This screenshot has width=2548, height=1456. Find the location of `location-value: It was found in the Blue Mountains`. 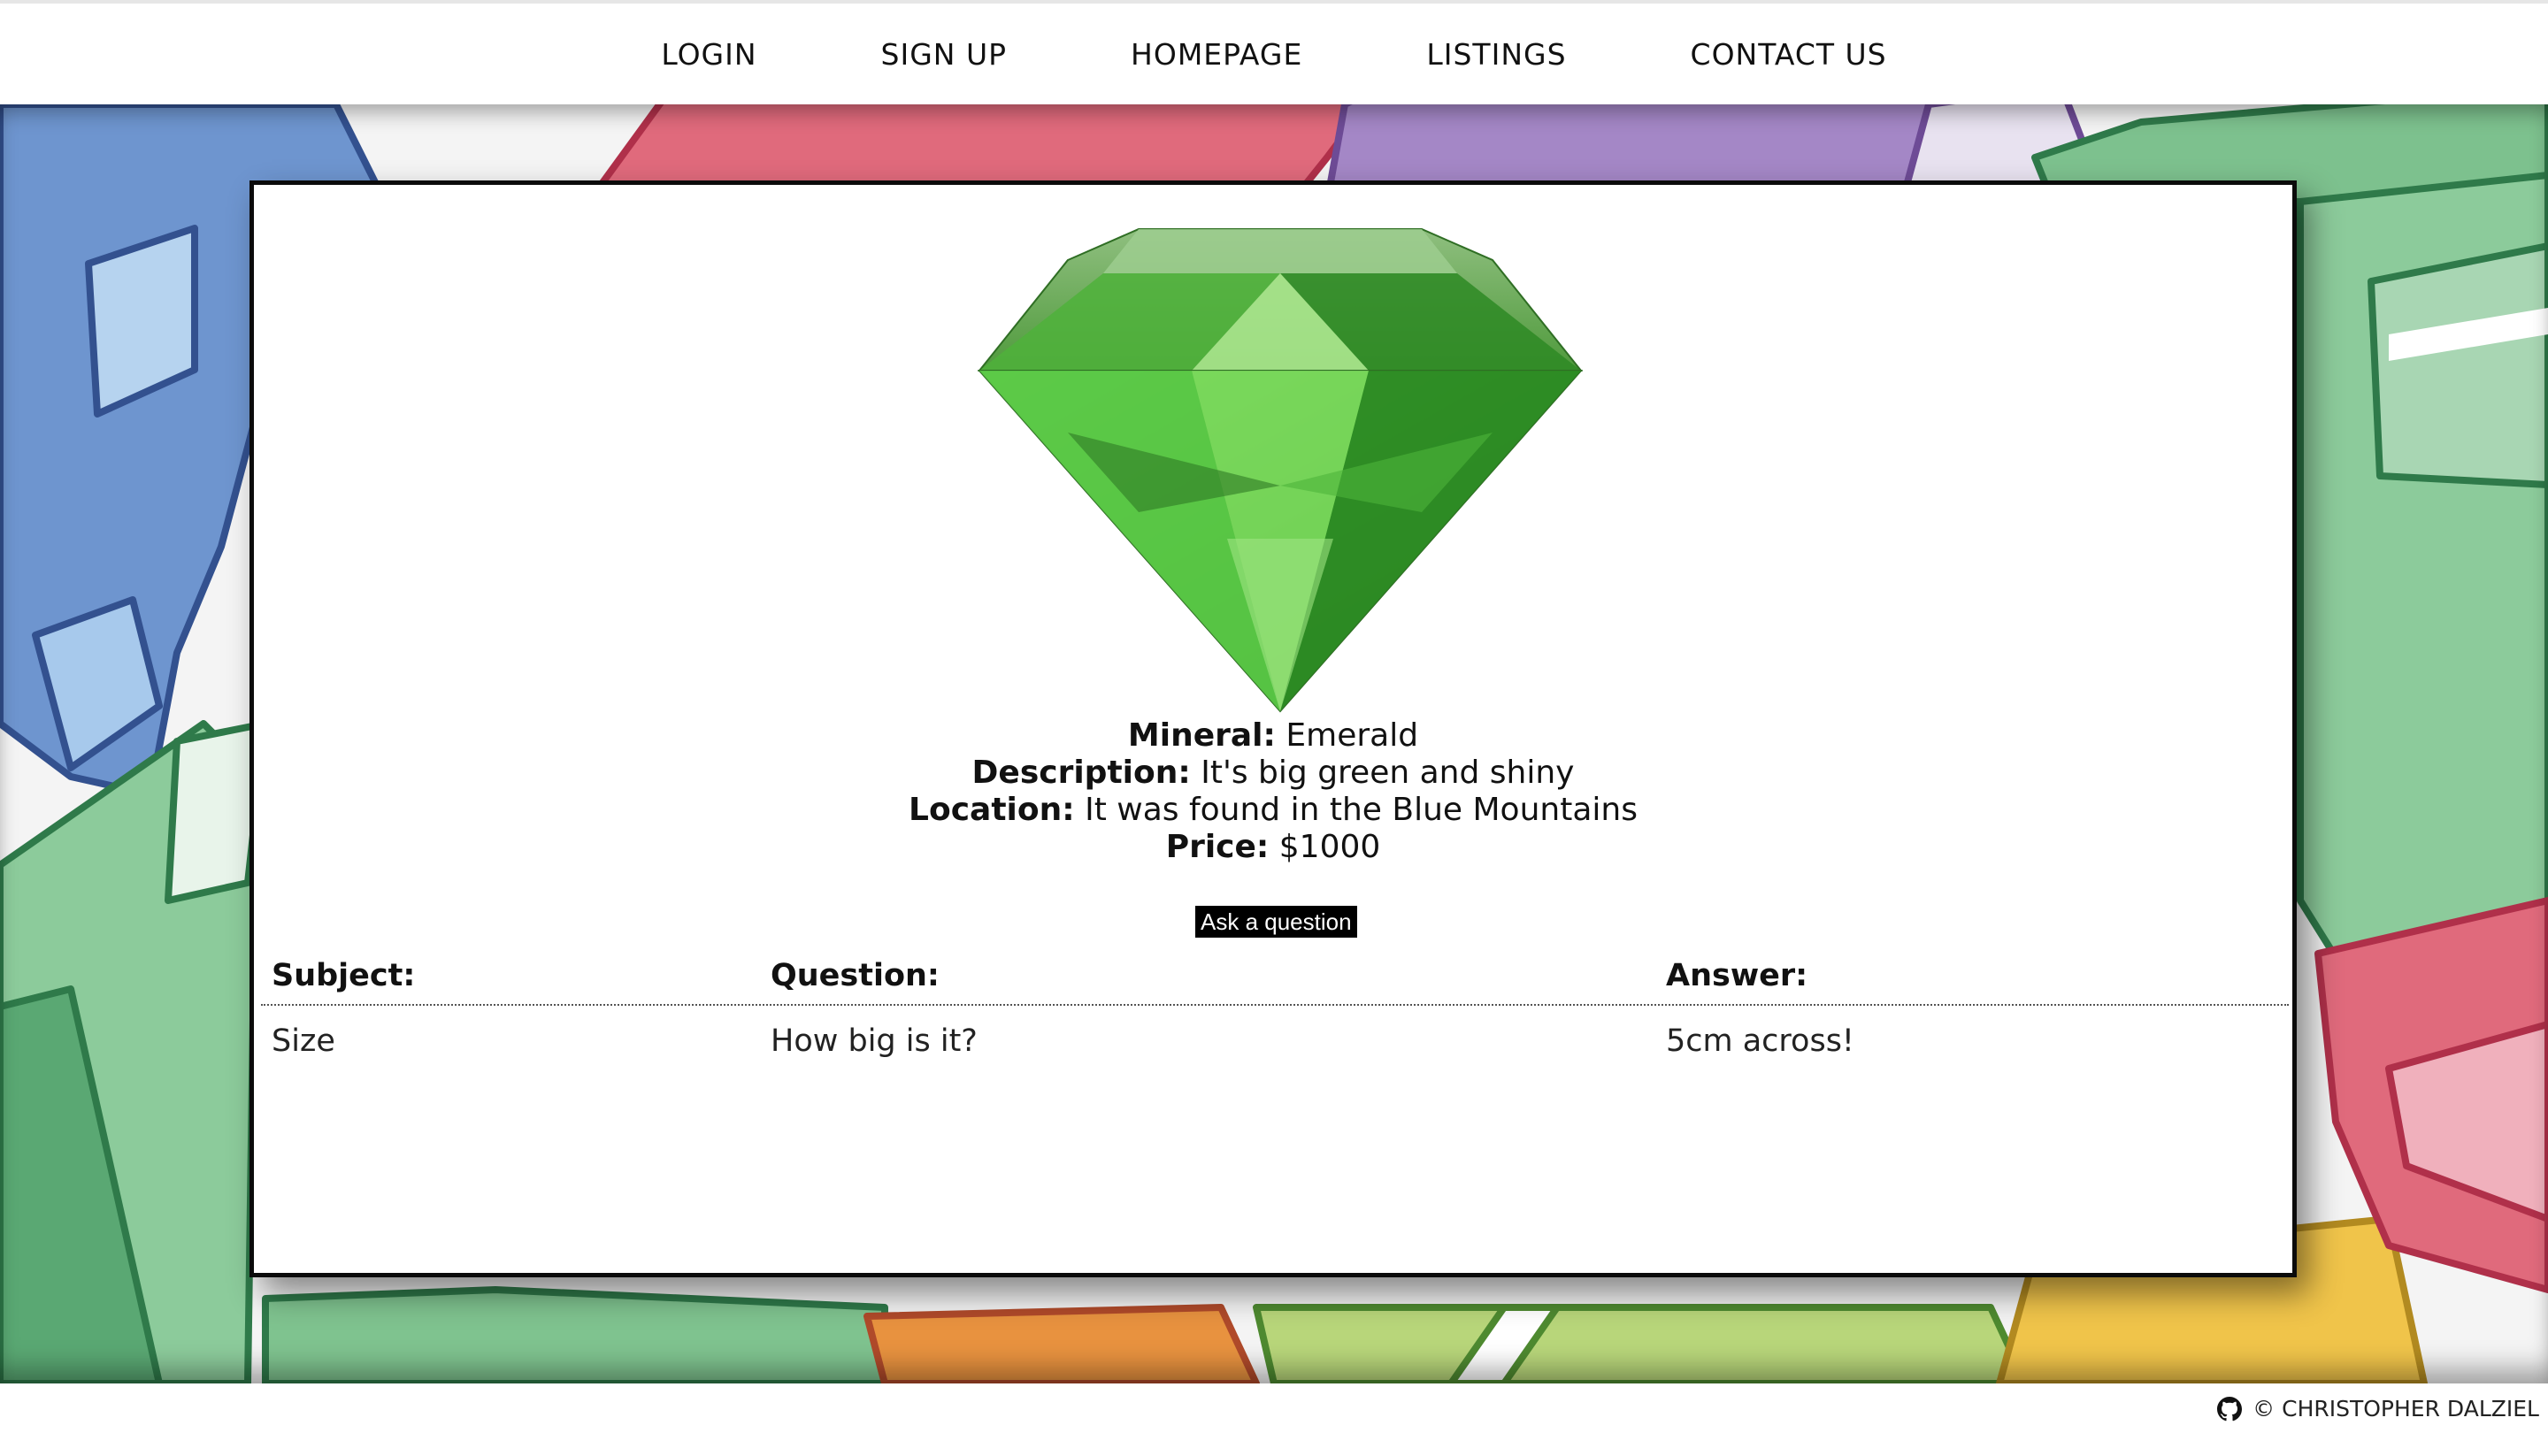

location-value: It was found in the Blue Mountains is located at coordinates (1361, 810).